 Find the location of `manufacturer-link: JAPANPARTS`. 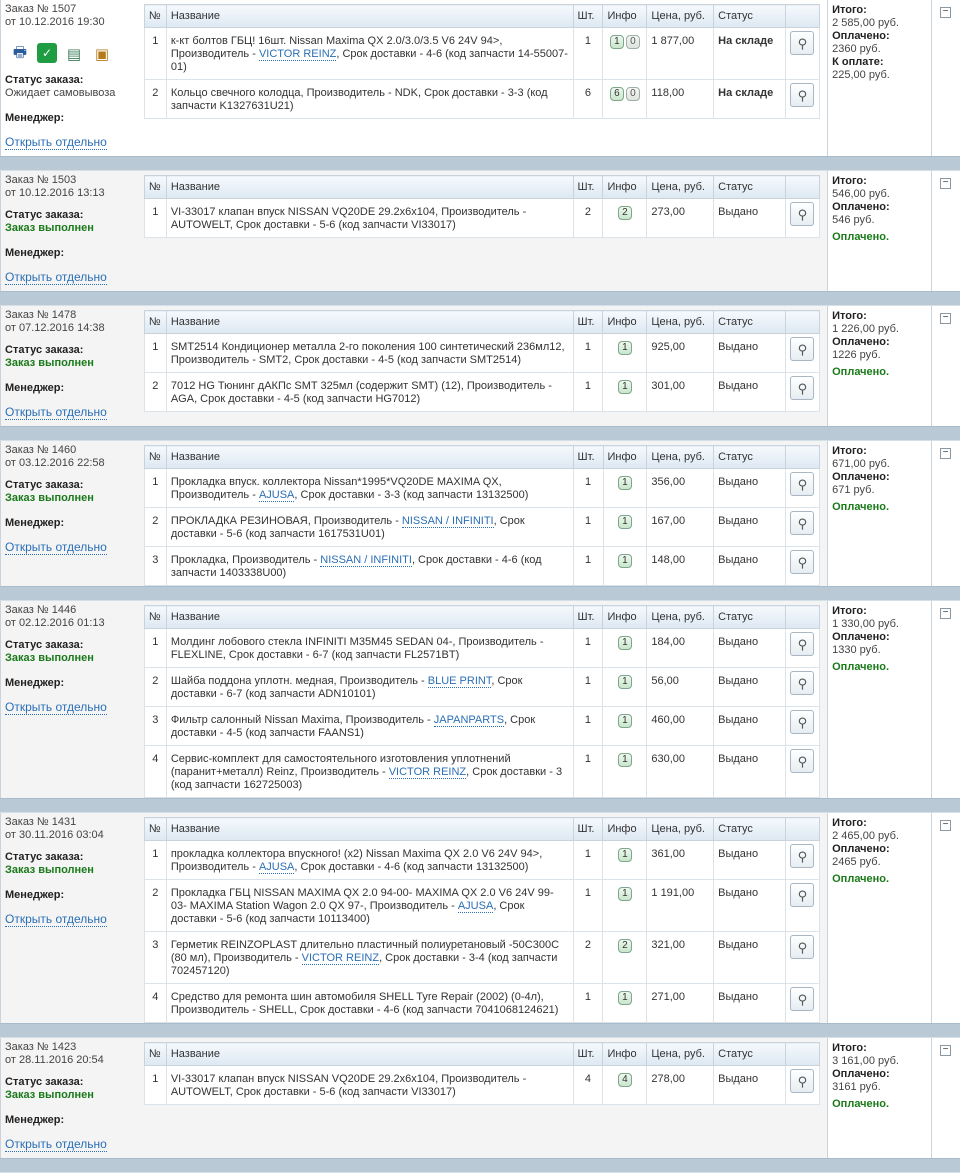

manufacturer-link: JAPANPARTS is located at coordinates (469, 720).